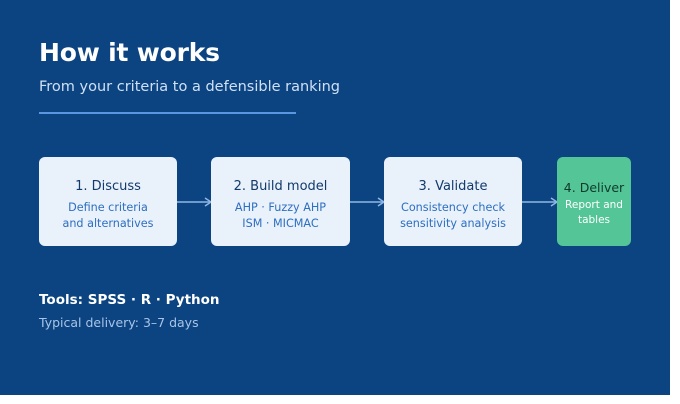 The height and width of the screenshot is (404, 680). Describe the element at coordinates (108, 207) in the screenshot. I see `step-description-line: Define criteria` at that location.